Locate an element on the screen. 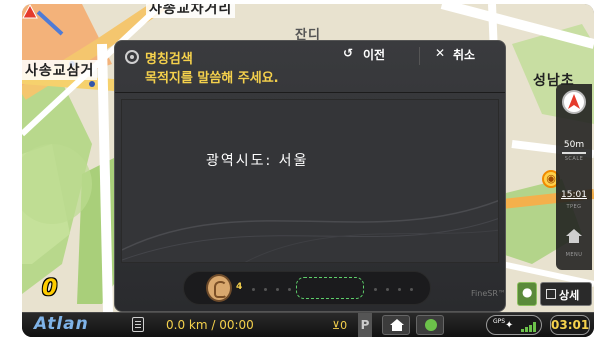  traffic-icon is located at coordinates (431, 325).